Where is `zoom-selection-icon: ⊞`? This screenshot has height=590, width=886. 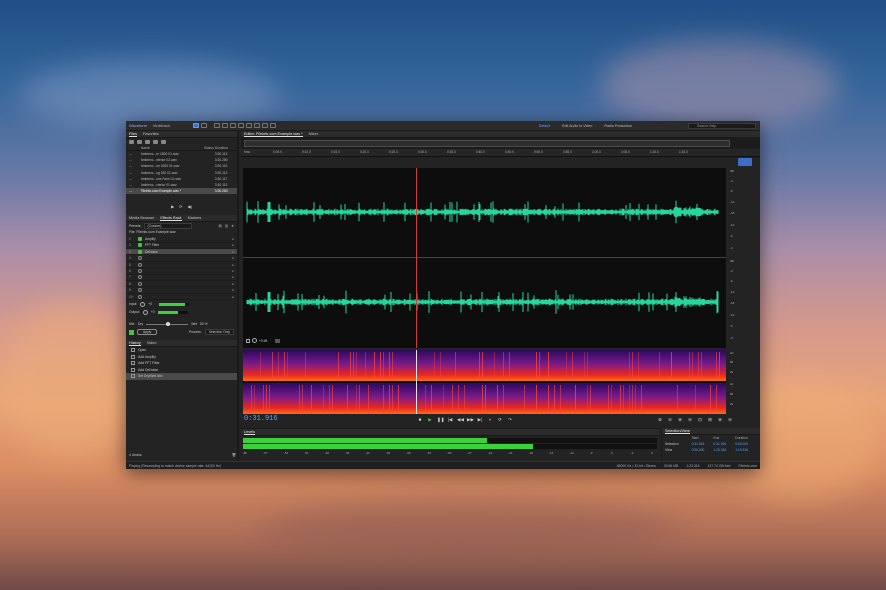 zoom-selection-icon: ⊞ is located at coordinates (710, 419).